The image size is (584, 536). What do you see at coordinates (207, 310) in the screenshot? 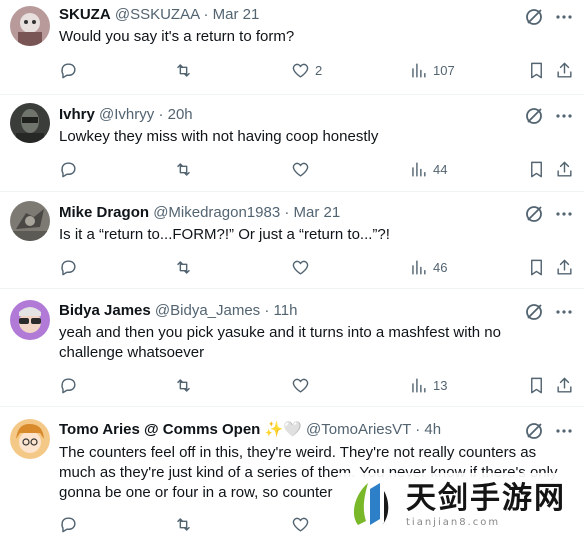
I see `user-handle: @Bidya_James` at bounding box center [207, 310].